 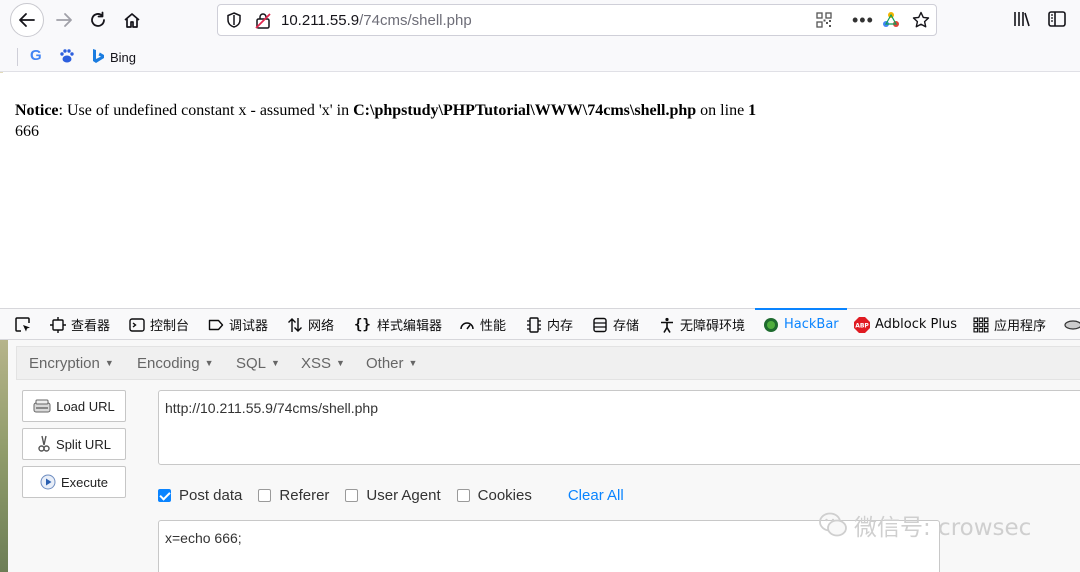 I want to click on play-icon, so click(x=48, y=482).